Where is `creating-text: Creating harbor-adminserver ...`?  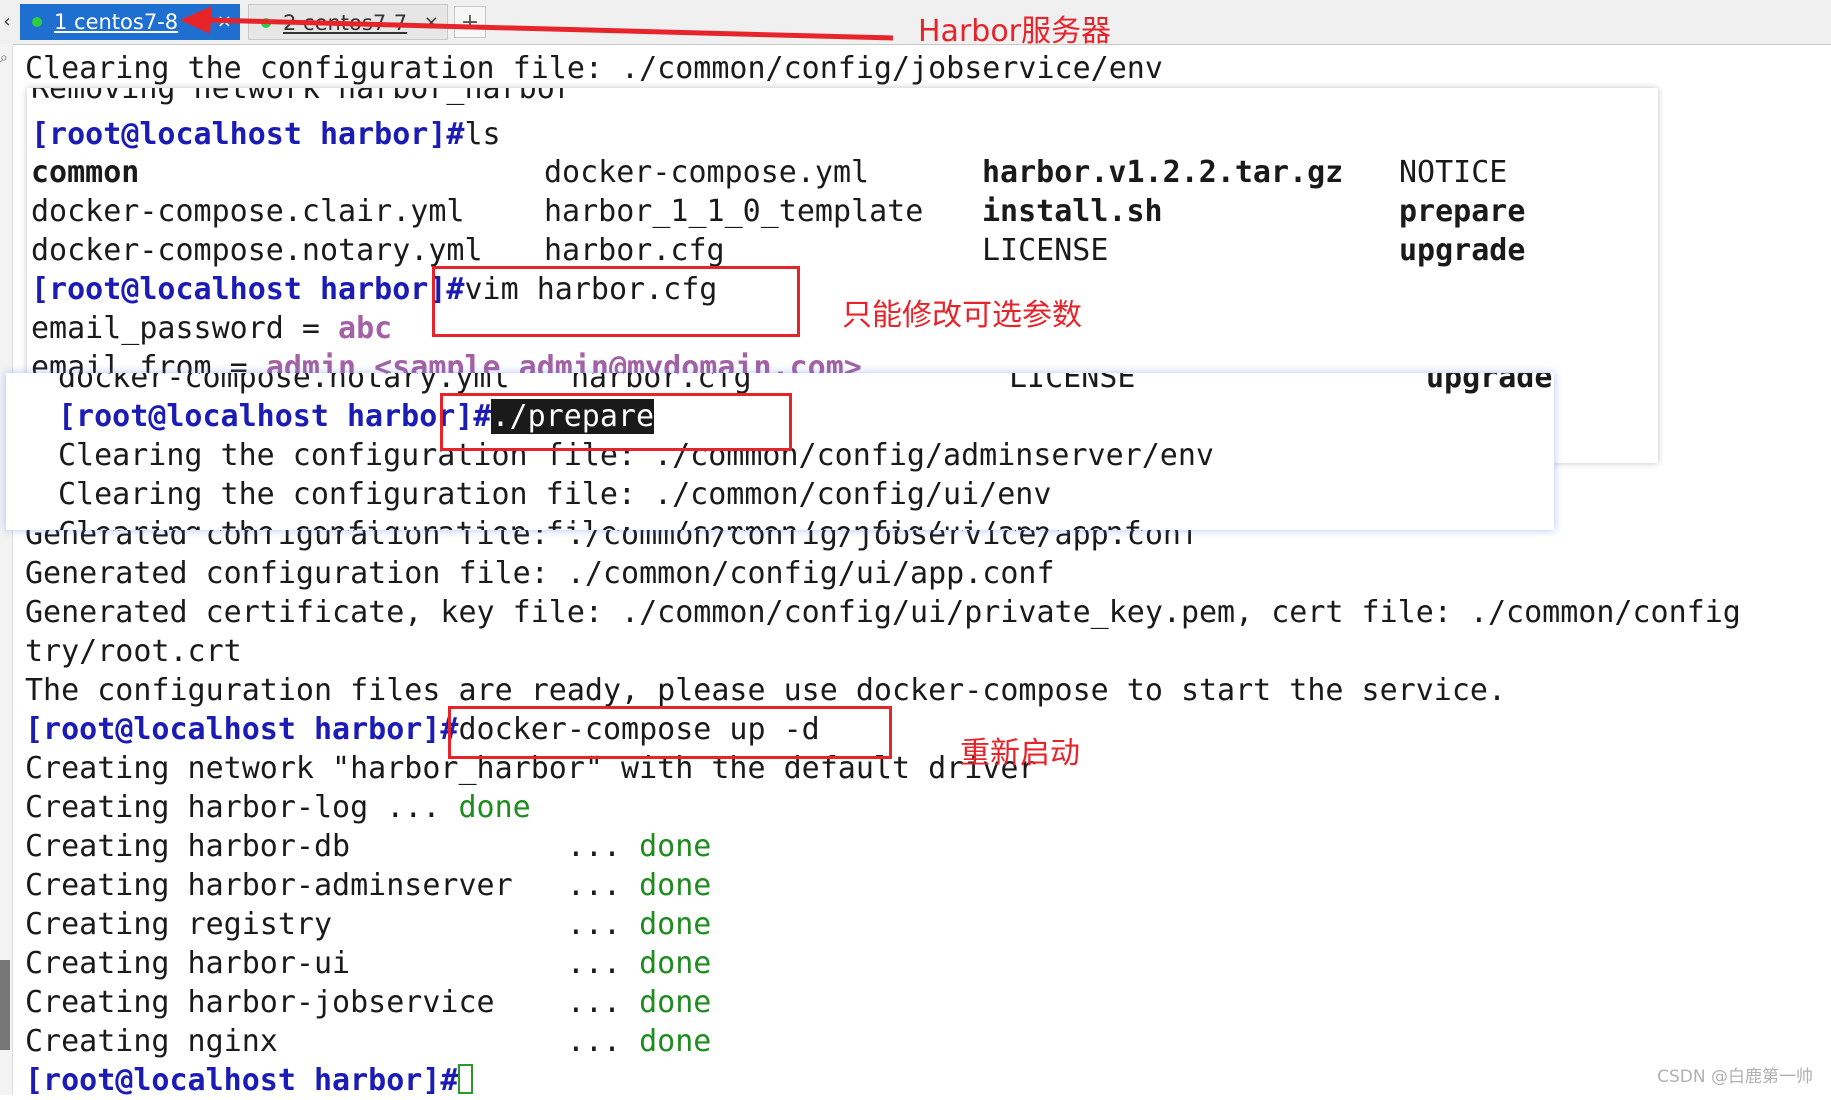 creating-text: Creating harbor-adminserver ... is located at coordinates (332, 885).